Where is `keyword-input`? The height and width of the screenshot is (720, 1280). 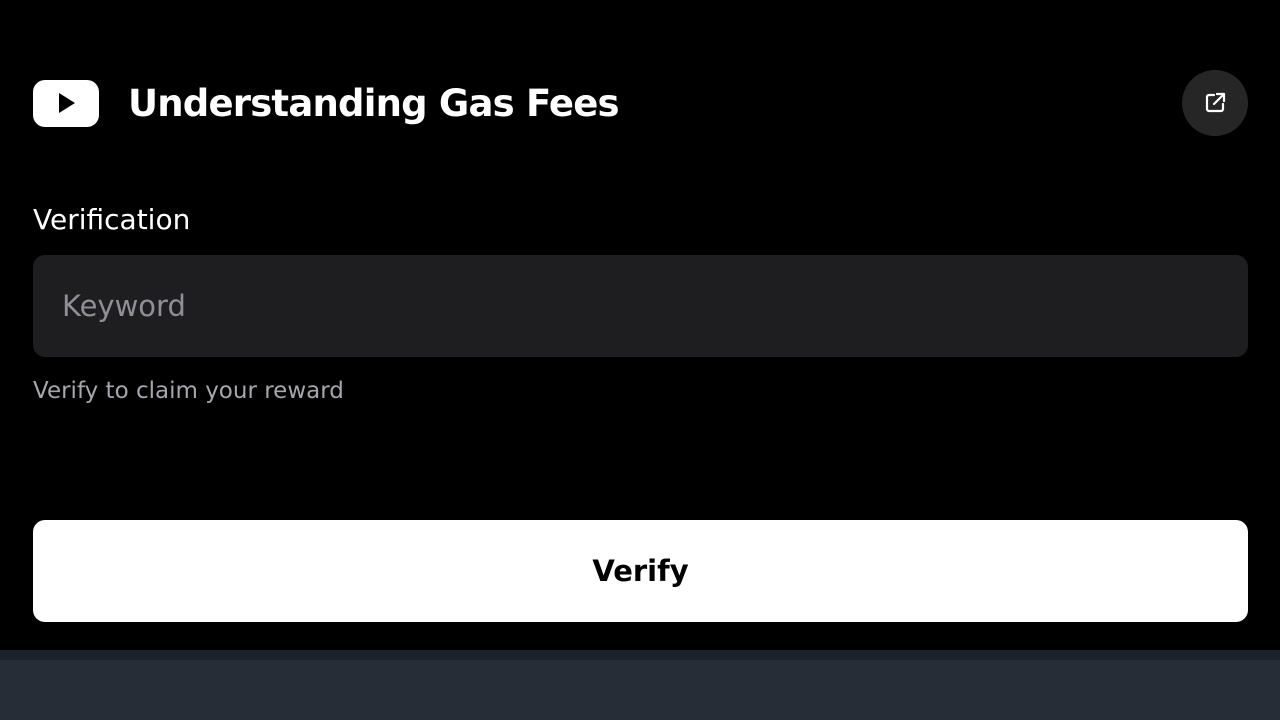 keyword-input is located at coordinates (640, 306).